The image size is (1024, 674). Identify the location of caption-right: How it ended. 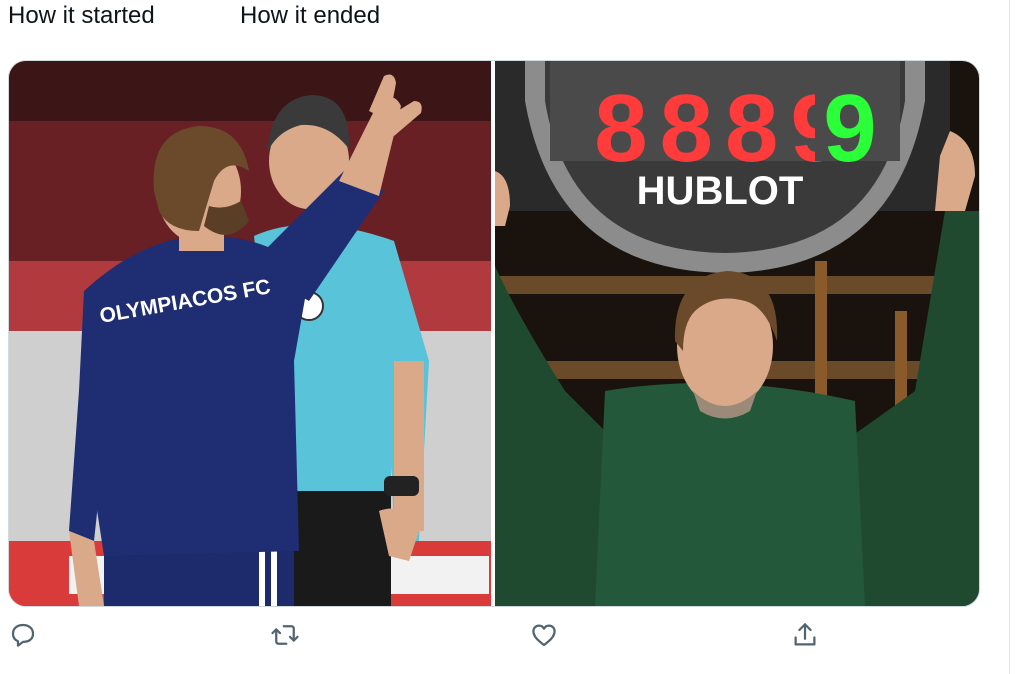
(310, 15).